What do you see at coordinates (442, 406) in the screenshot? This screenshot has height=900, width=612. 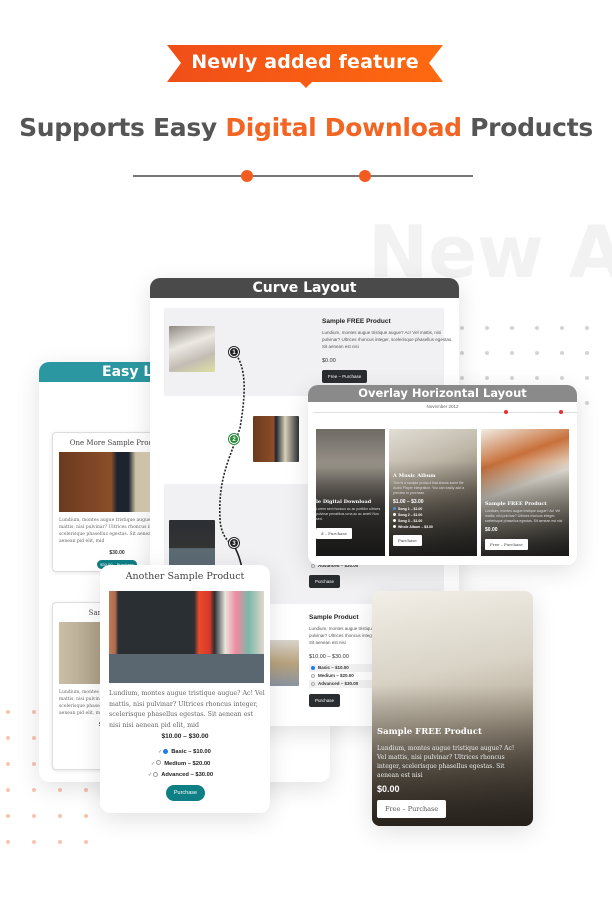 I see `timeline-label: November 2012` at bounding box center [442, 406].